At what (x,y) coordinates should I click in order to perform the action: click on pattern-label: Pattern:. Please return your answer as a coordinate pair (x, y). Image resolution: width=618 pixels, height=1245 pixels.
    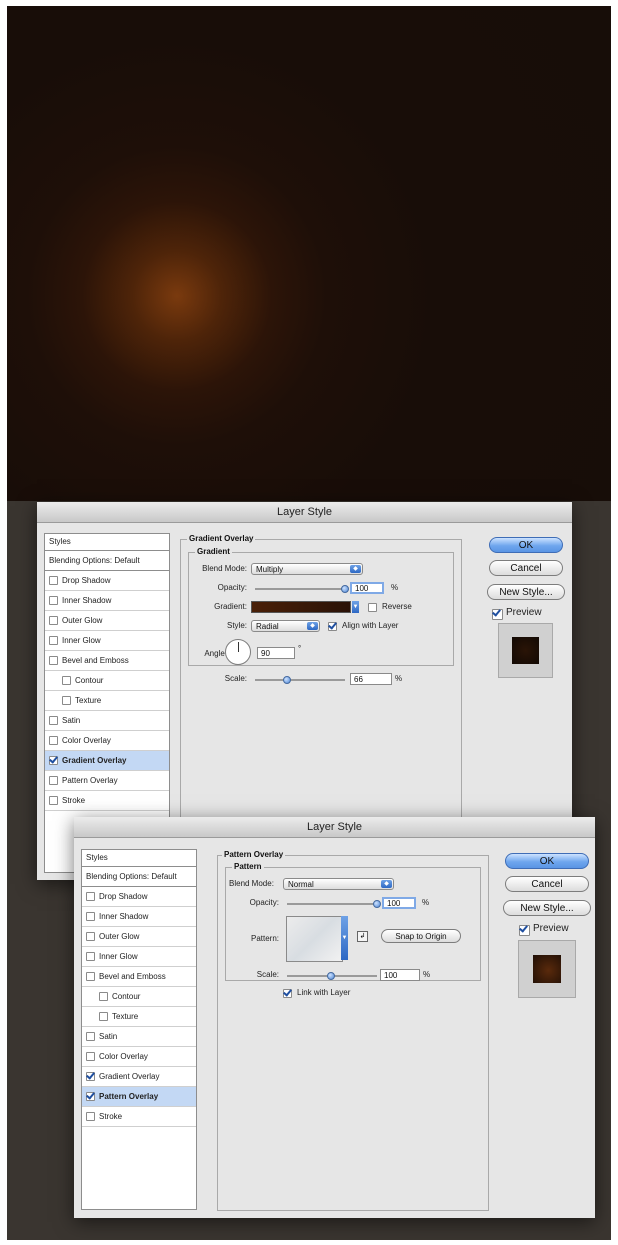
    Looking at the image, I should click on (264, 938).